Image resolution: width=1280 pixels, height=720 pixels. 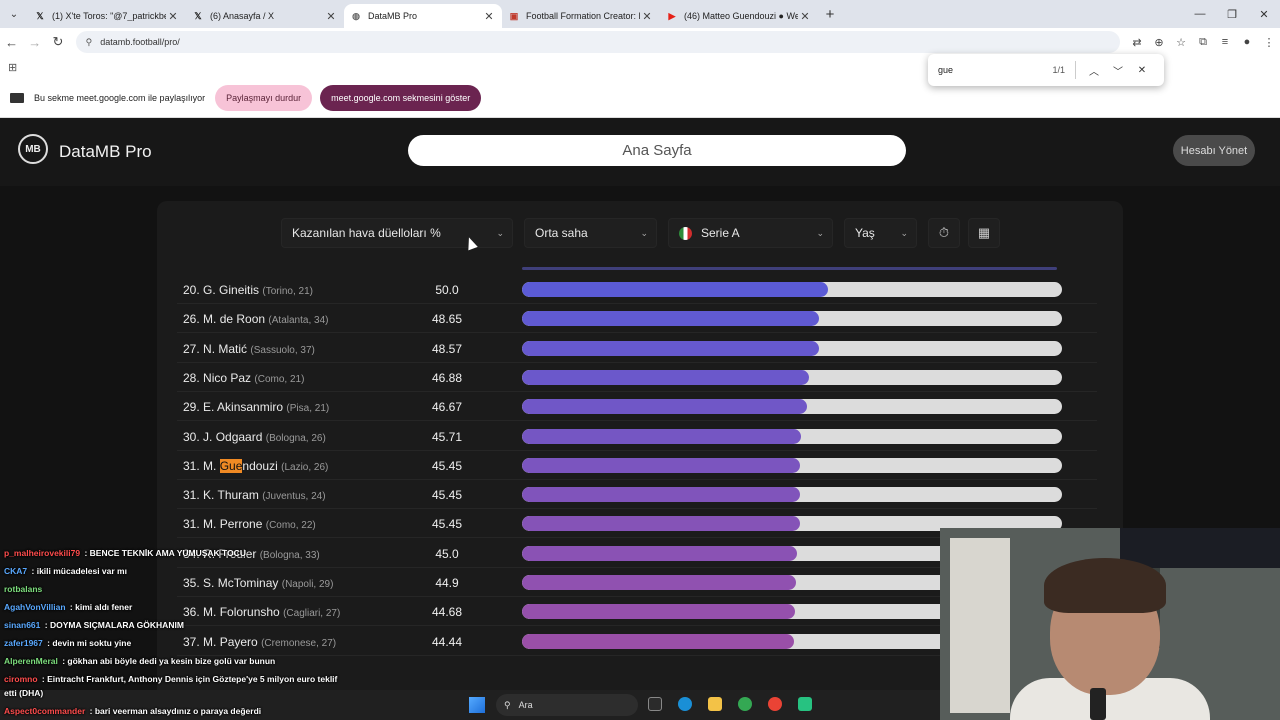 I want to click on tab-search-icon: ⌄, so click(x=14, y=14).